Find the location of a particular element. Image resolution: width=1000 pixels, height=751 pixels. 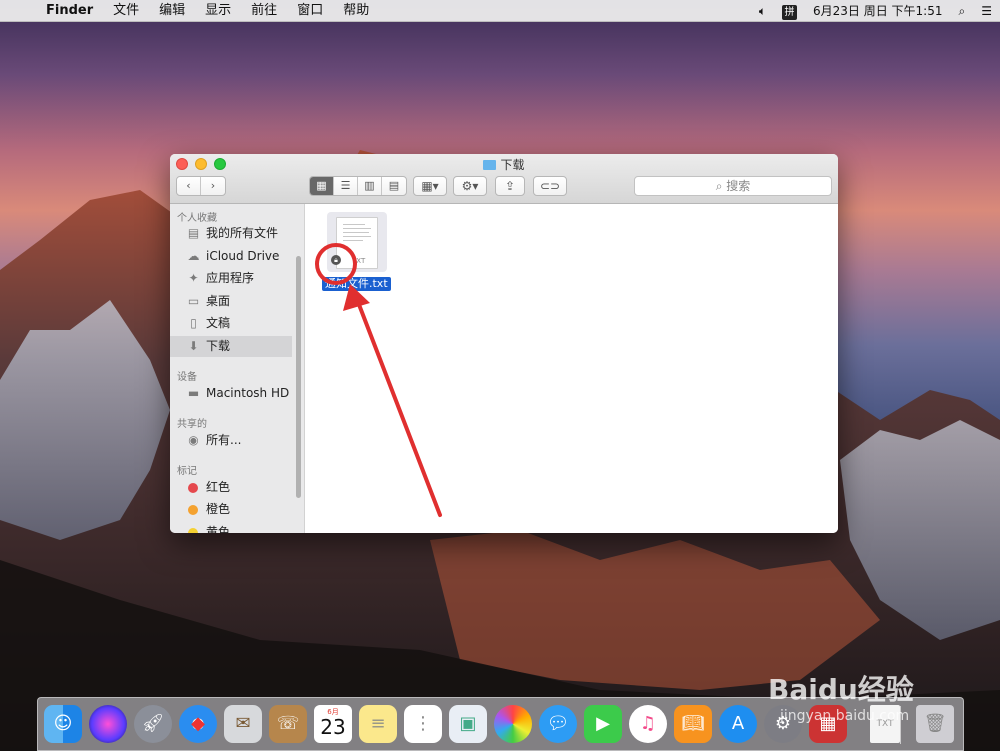

sidebar-scrollbar is located at coordinates (298, 377).